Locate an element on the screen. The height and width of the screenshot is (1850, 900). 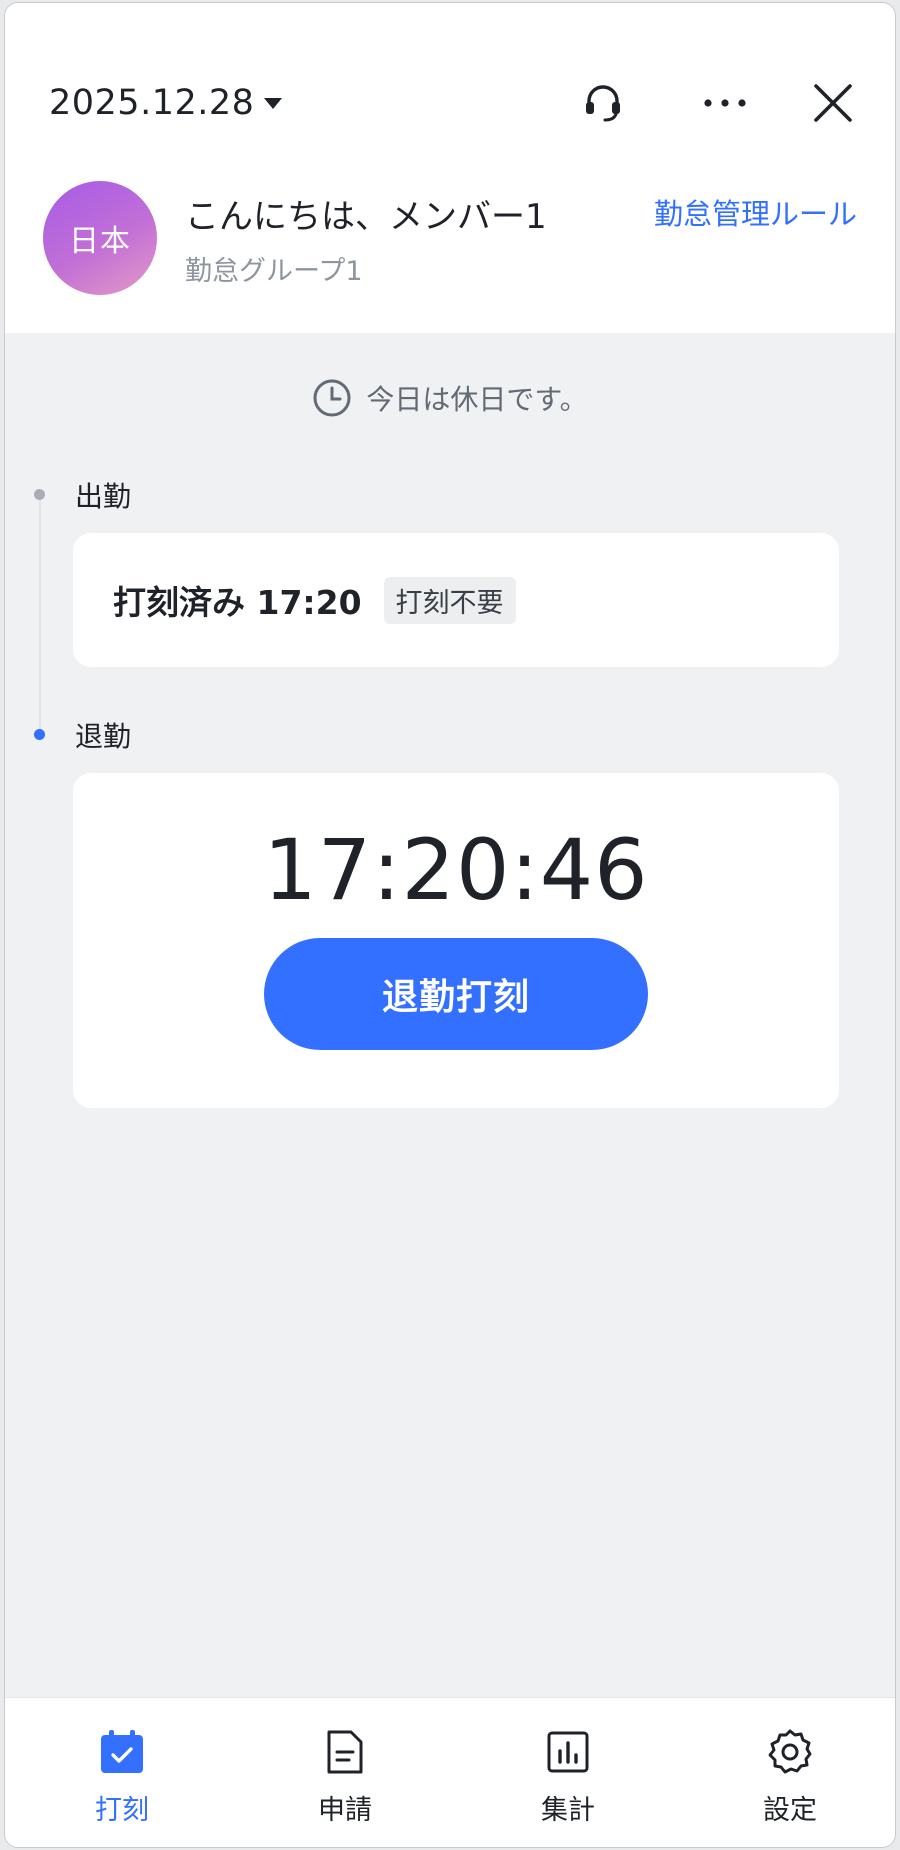
tab-settings: 設定 is located at coordinates (790, 1772).